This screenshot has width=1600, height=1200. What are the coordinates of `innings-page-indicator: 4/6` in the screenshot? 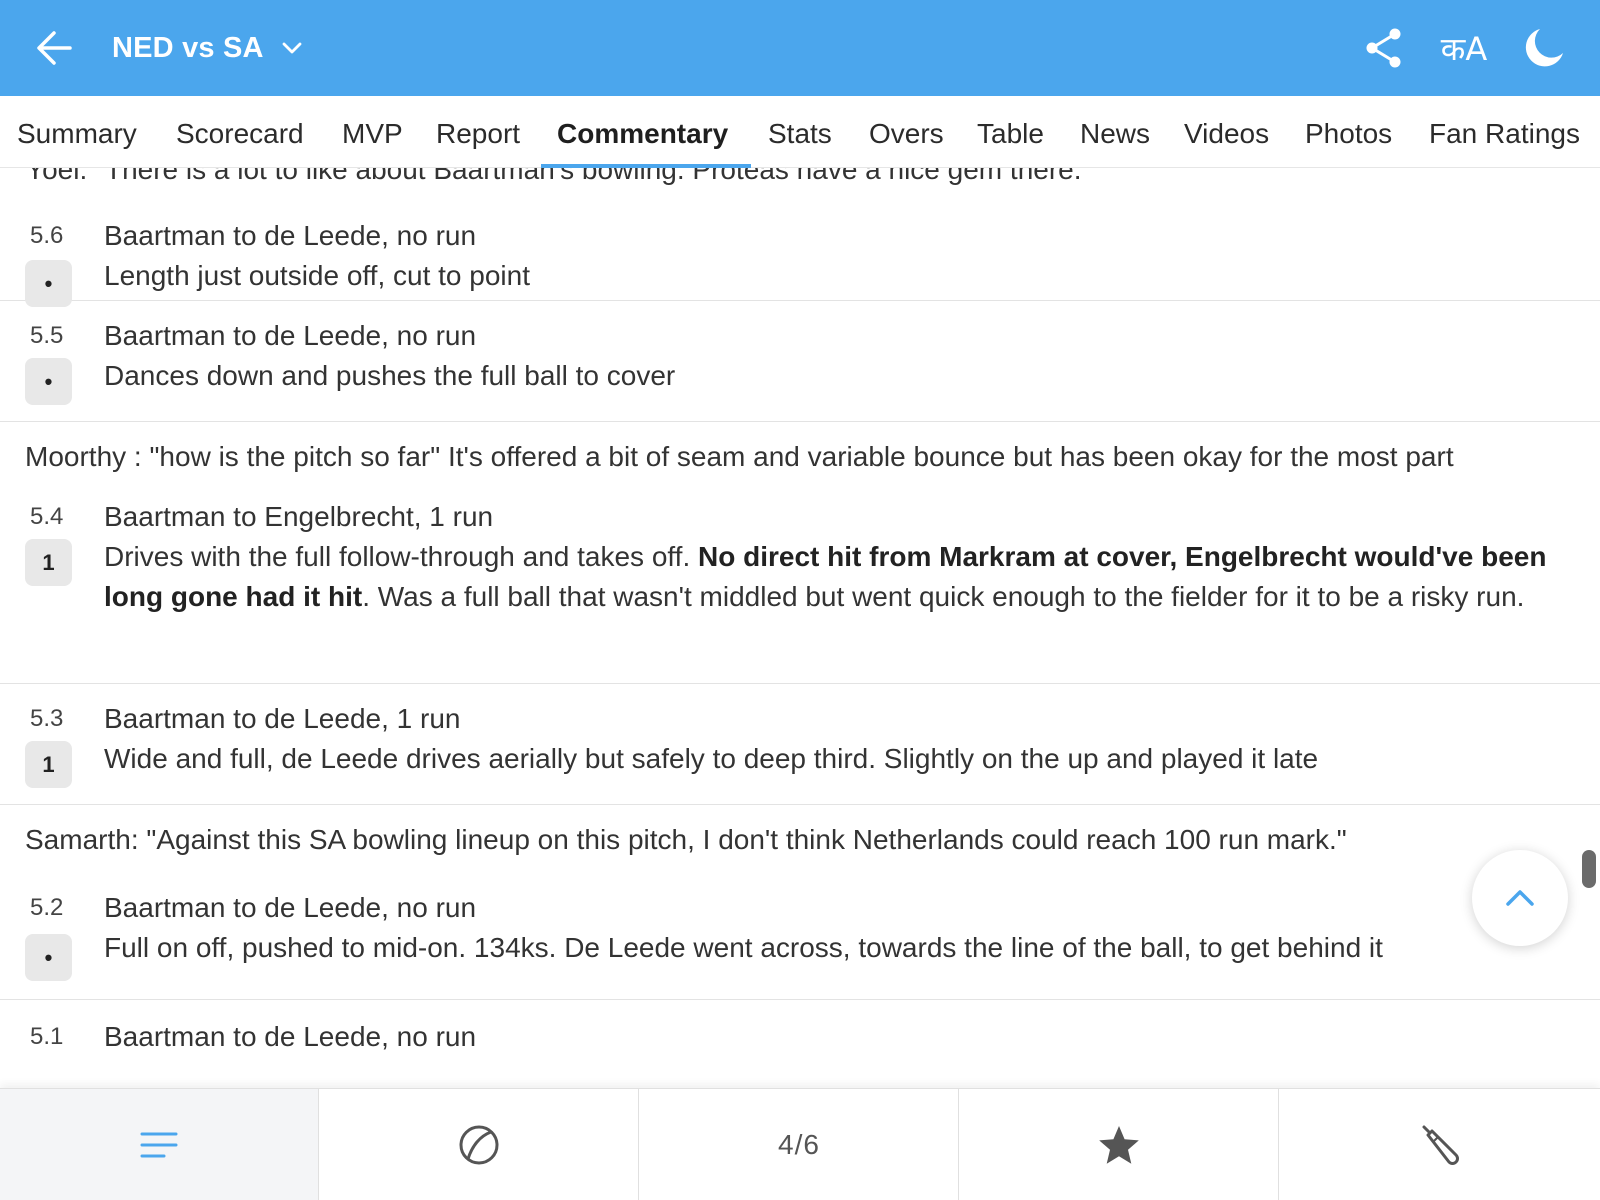 It's located at (799, 1144).